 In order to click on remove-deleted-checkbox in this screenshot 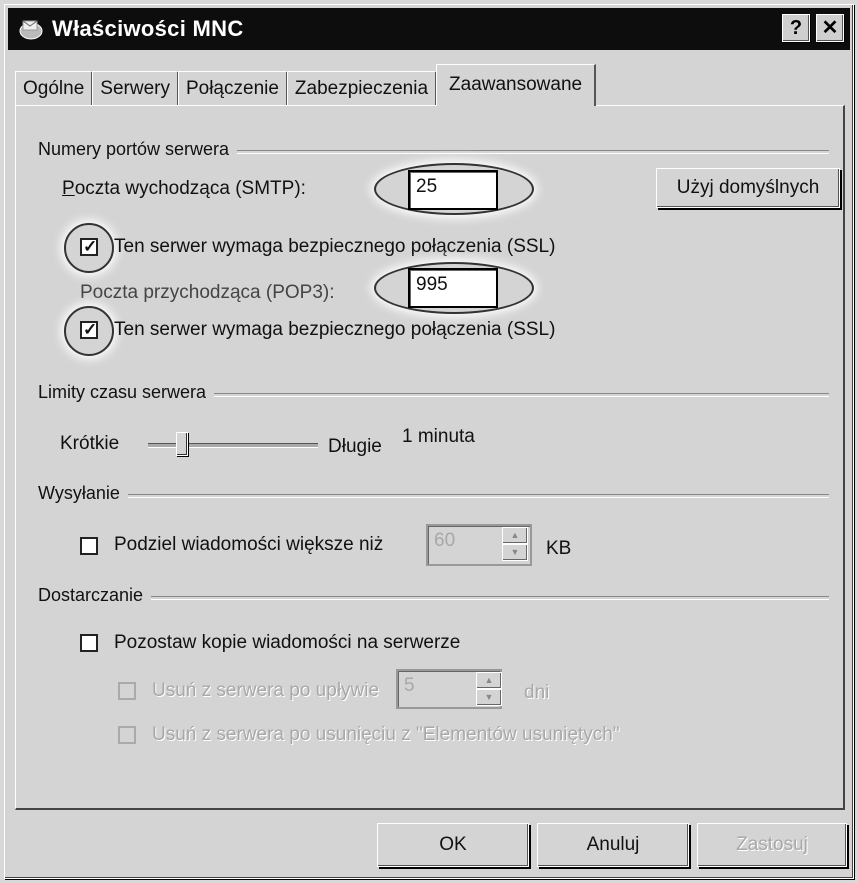, I will do `click(127, 735)`.